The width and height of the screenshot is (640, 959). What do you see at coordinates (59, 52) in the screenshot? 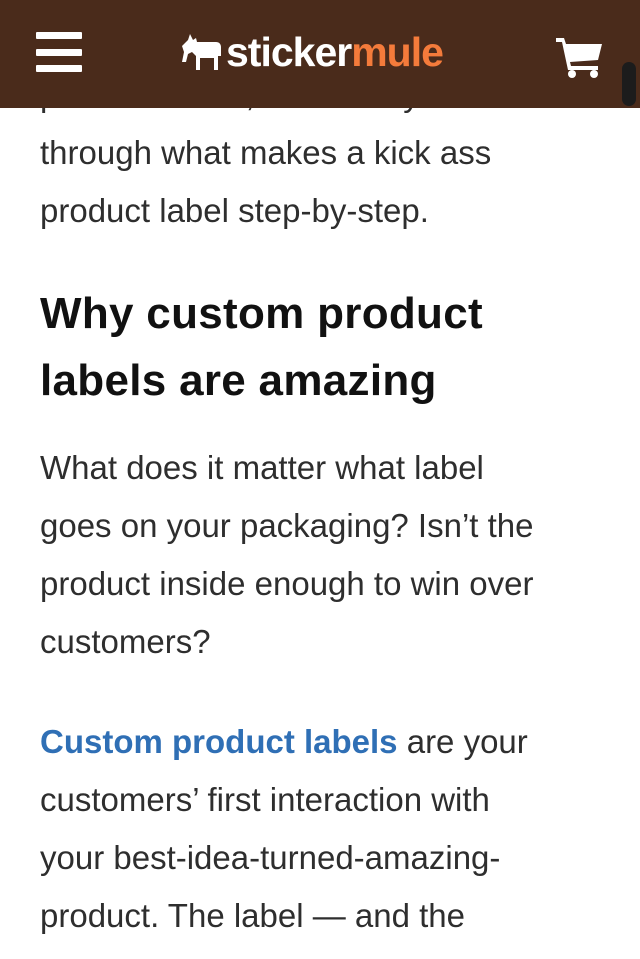
I see `hamburger-menu-icon` at bounding box center [59, 52].